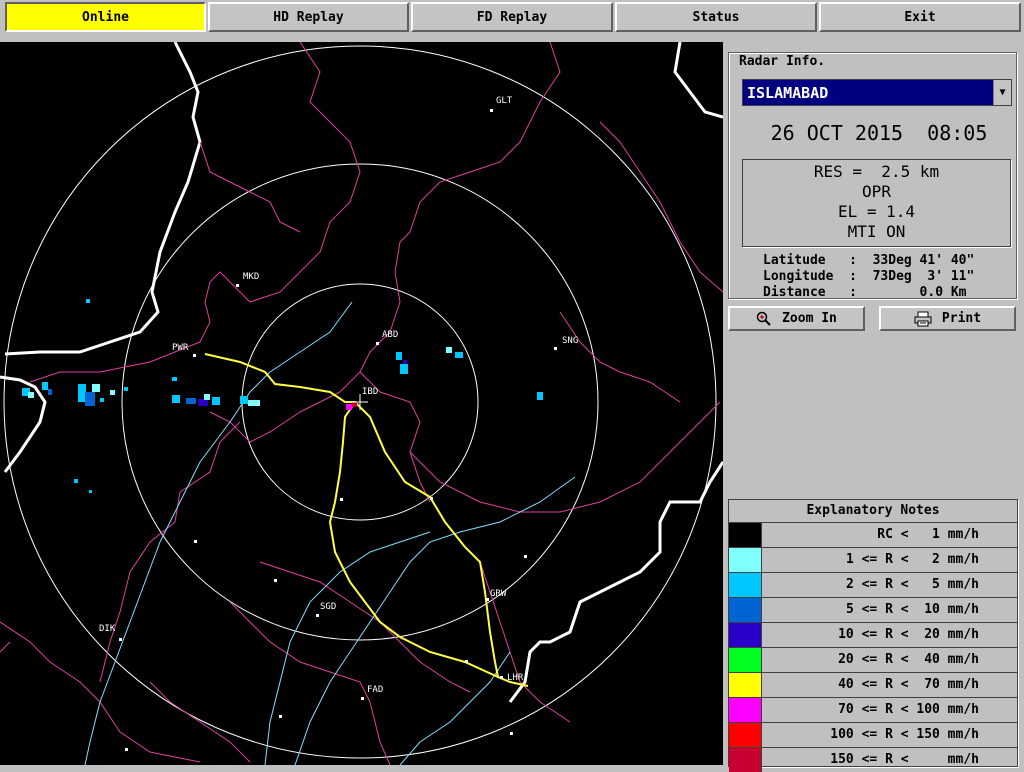 This screenshot has height=772, width=1024. I want to click on distance-value: 0.0 Km, so click(943, 292).